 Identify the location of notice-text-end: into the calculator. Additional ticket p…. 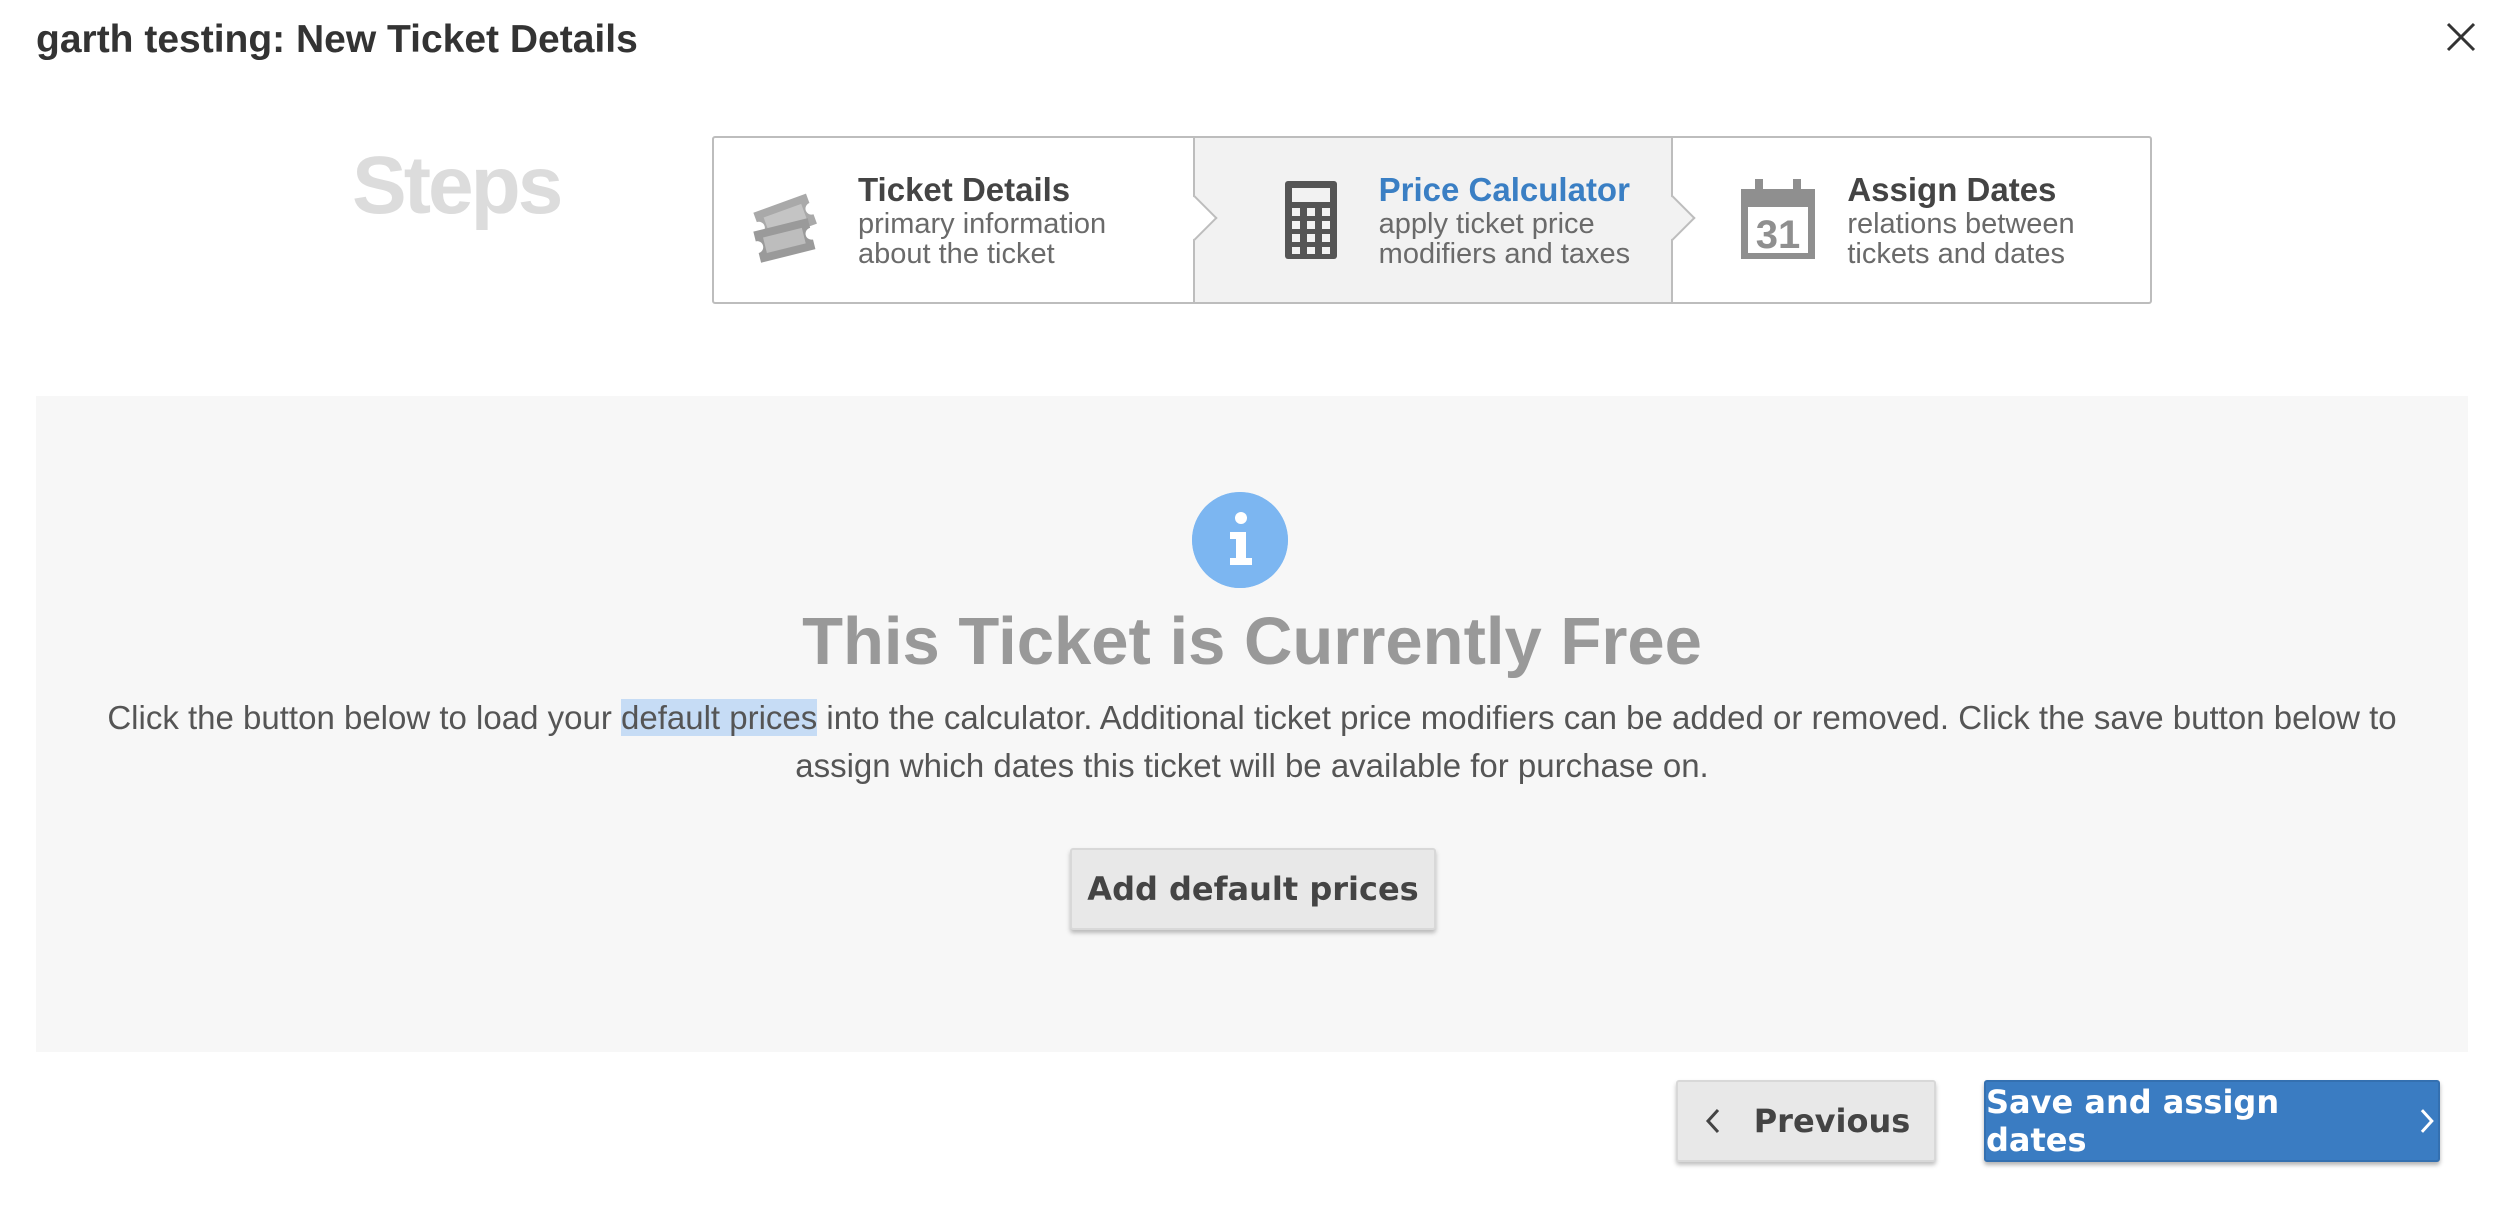
(1596, 741).